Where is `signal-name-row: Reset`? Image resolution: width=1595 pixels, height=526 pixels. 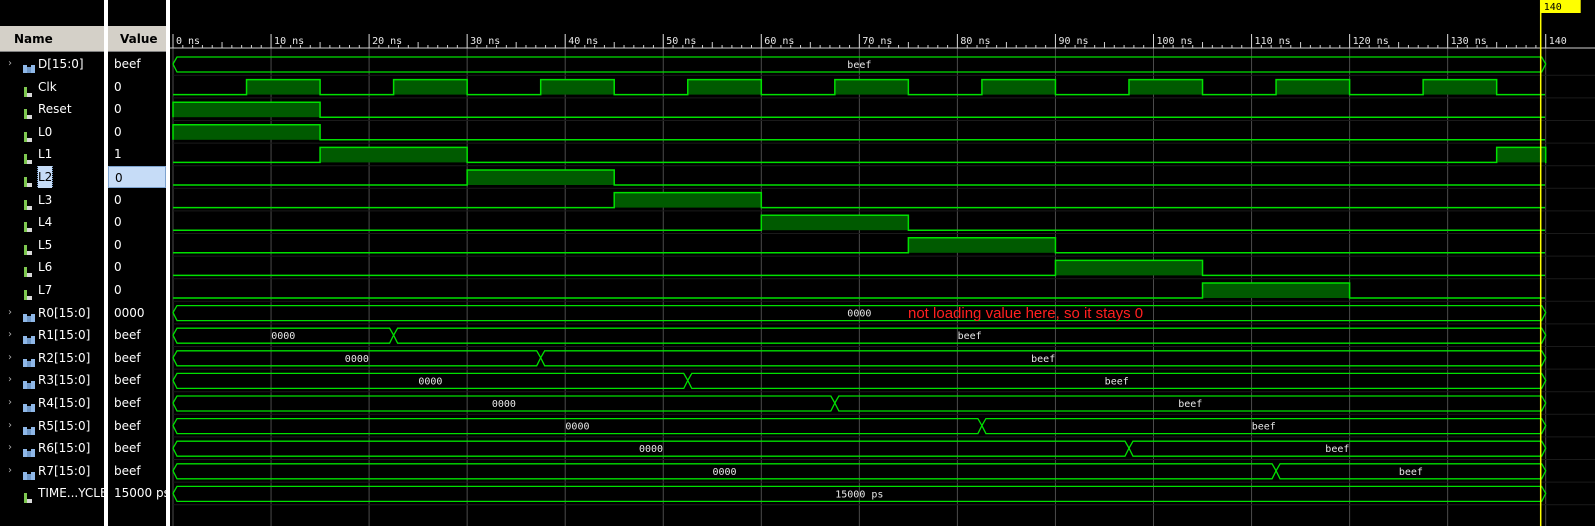
signal-name-row: Reset is located at coordinates (52, 109).